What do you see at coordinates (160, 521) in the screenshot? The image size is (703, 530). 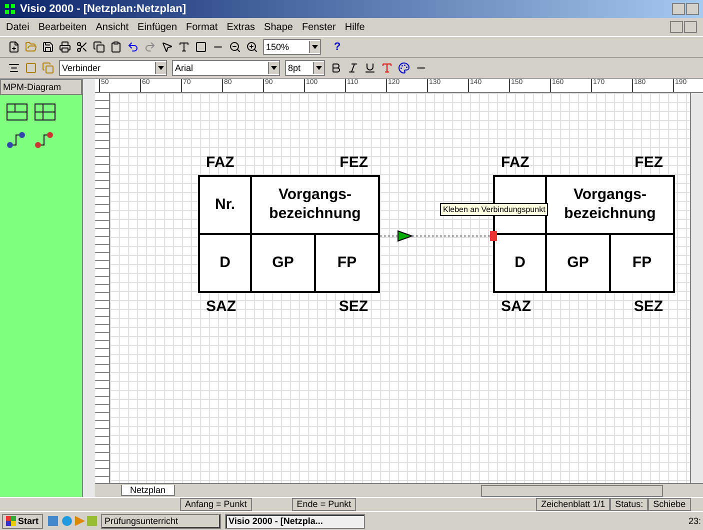 I see `taskbar-button: Prüfungsunterricht` at bounding box center [160, 521].